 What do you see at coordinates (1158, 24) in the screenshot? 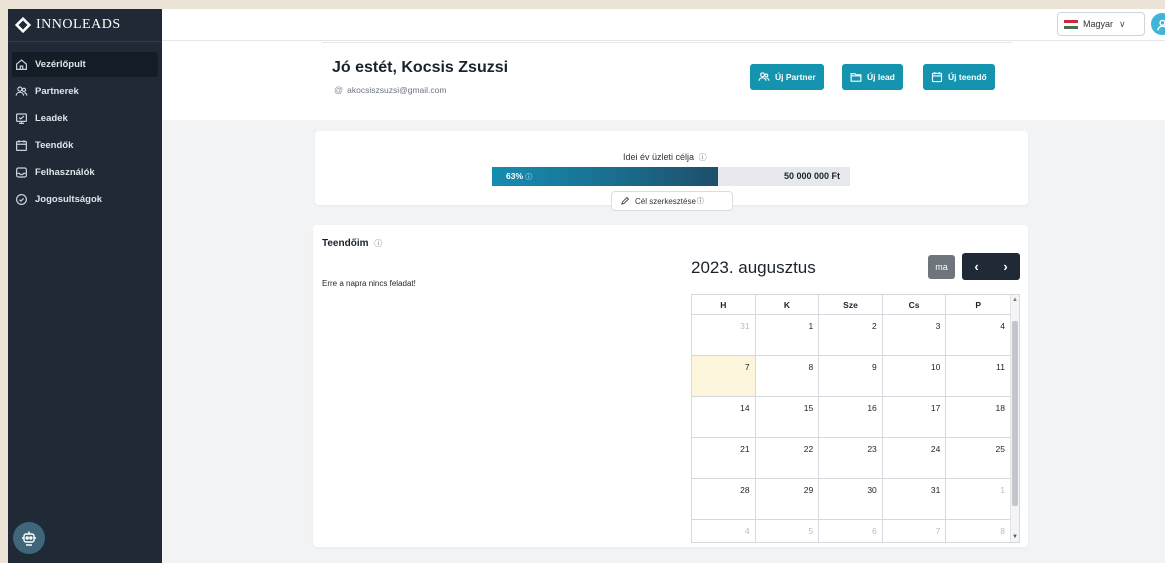
I see `user-avatar` at bounding box center [1158, 24].